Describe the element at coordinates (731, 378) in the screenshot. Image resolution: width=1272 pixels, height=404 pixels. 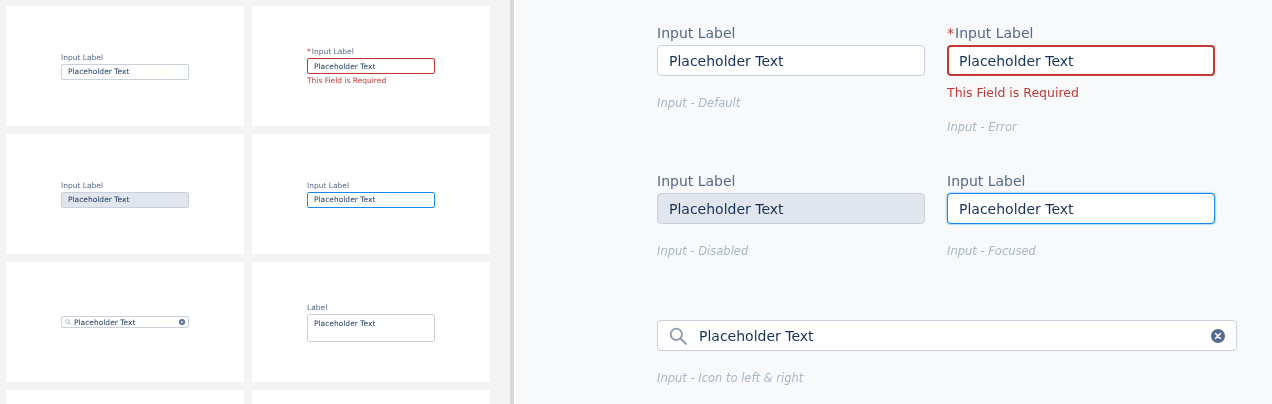
I see `caption: Input - Icon to left & right` at that location.